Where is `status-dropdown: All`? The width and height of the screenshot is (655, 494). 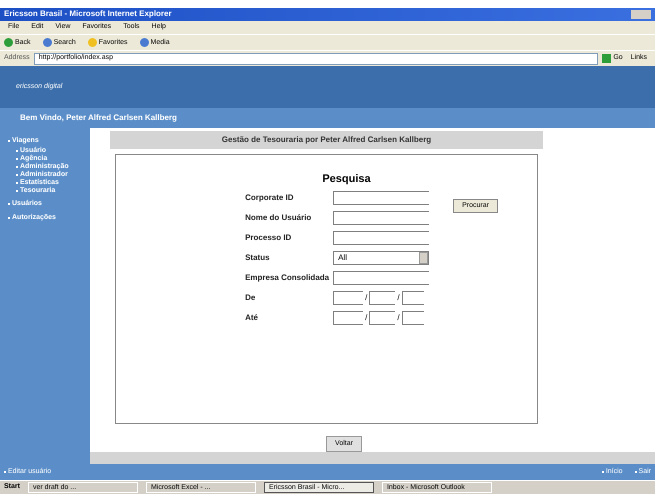
status-dropdown: All is located at coordinates (381, 257).